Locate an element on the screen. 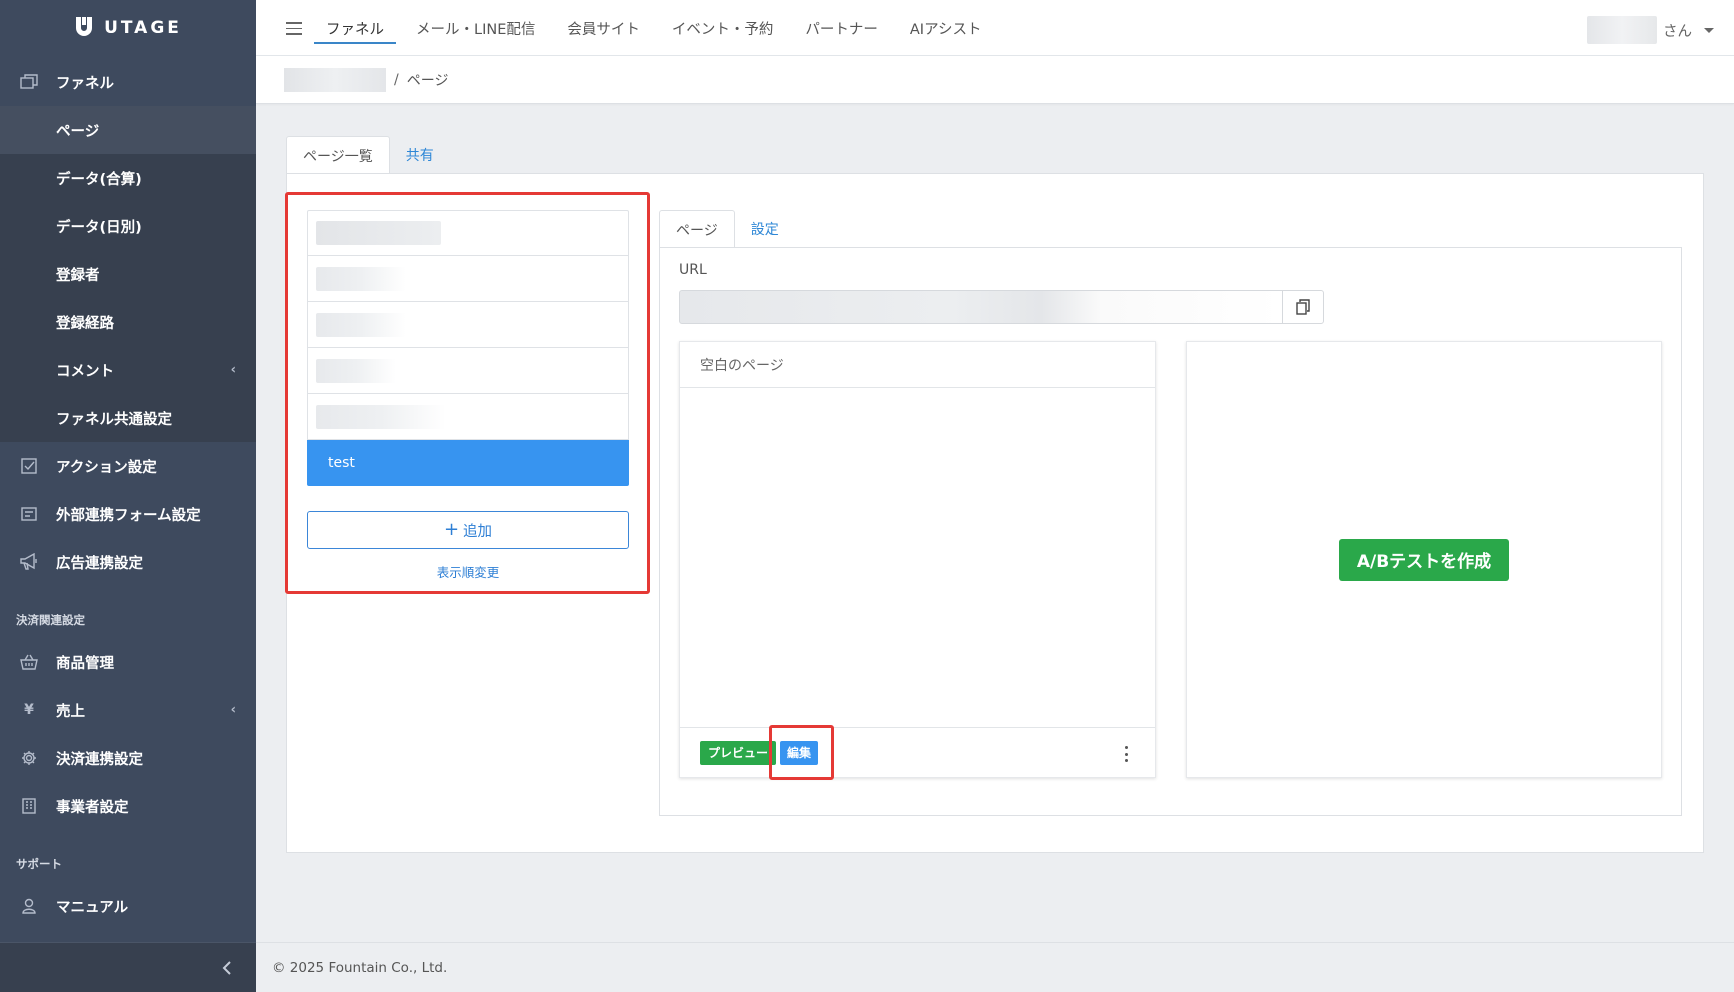 The width and height of the screenshot is (1734, 992). checkbox-icon is located at coordinates (29, 466).